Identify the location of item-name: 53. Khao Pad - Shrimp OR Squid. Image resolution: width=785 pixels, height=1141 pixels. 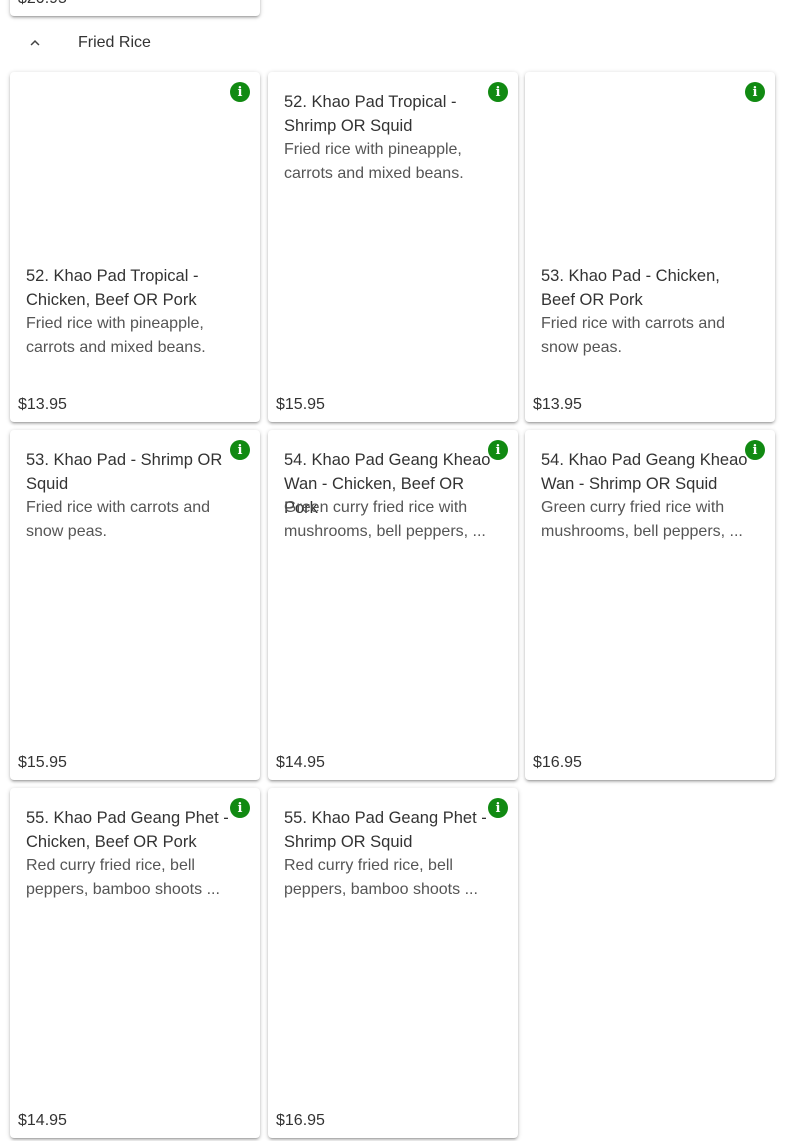
(124, 472).